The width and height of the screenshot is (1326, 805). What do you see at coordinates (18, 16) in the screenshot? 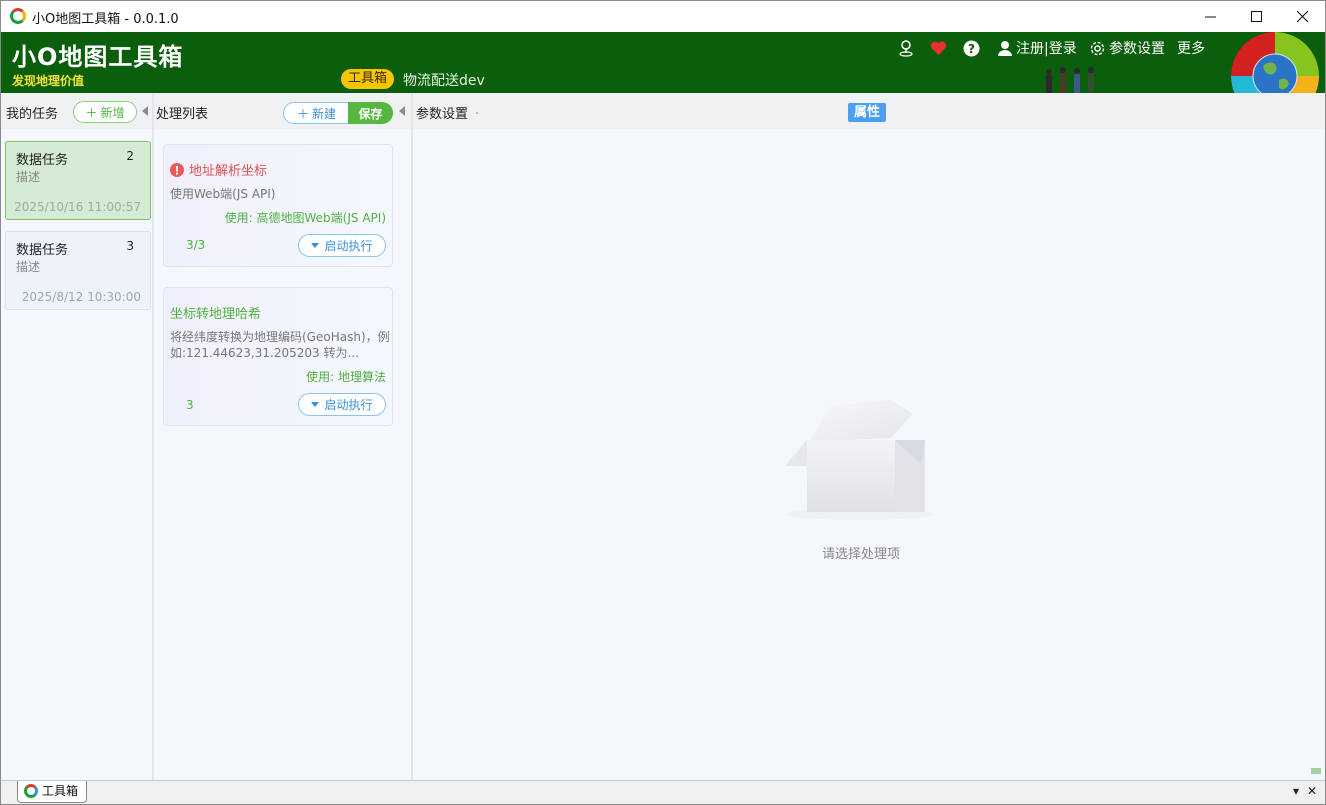
I see `app-logo-icon` at bounding box center [18, 16].